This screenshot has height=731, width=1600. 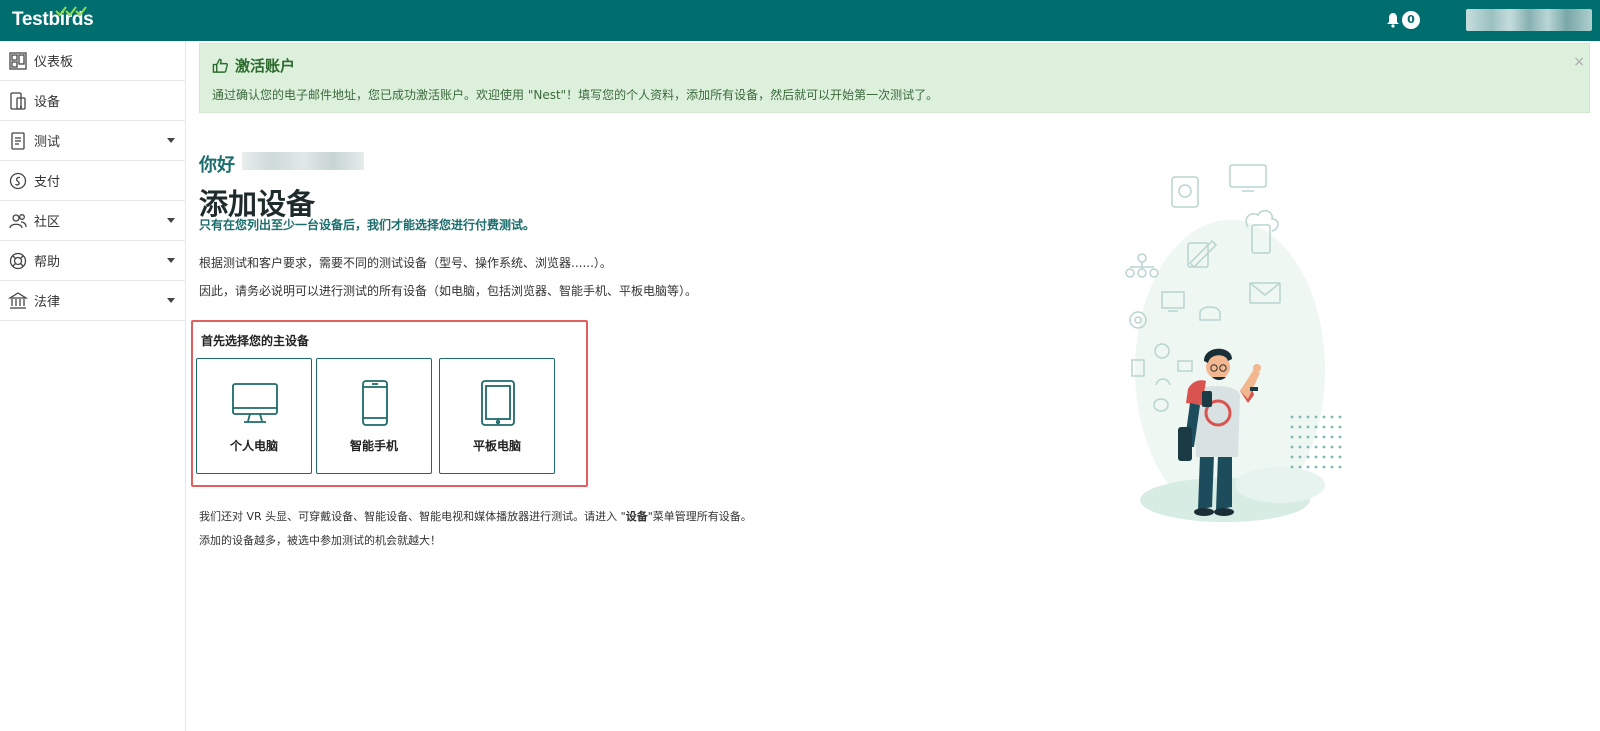 I want to click on alert-title: 激活账户, so click(x=253, y=65).